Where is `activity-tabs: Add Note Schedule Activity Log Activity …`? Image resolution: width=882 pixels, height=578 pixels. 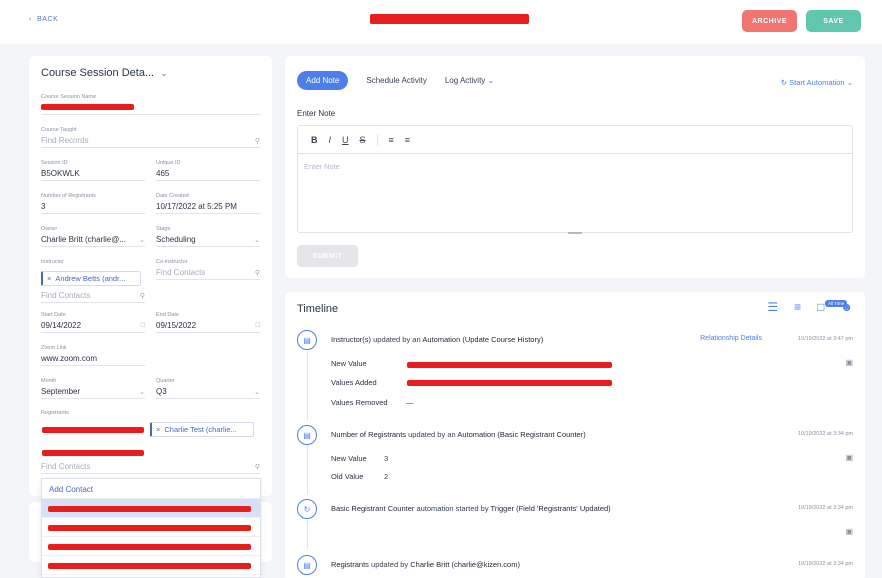
activity-tabs: Add Note Schedule Activity Log Activity … is located at coordinates (395, 80).